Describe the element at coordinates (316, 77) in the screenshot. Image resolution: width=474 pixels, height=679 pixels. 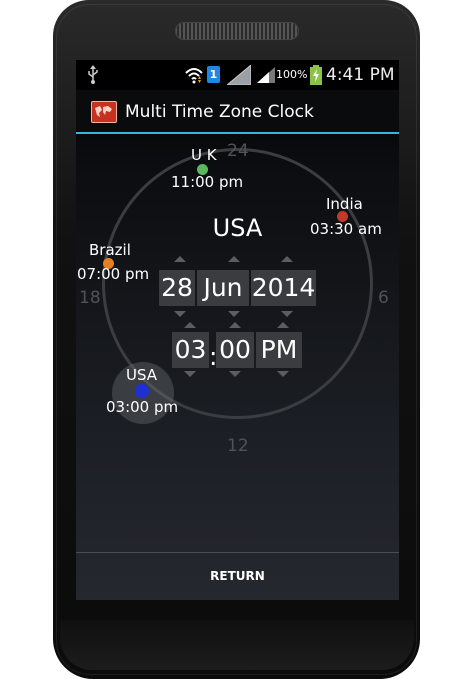
I see `battery-charging-icon` at that location.